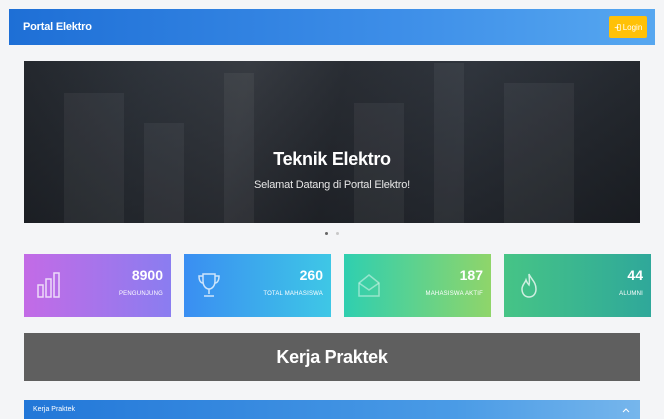 The width and height of the screenshot is (664, 419). What do you see at coordinates (332, 185) in the screenshot?
I see `hero-subtitle: Selamat Datang di Portal Elektro!` at bounding box center [332, 185].